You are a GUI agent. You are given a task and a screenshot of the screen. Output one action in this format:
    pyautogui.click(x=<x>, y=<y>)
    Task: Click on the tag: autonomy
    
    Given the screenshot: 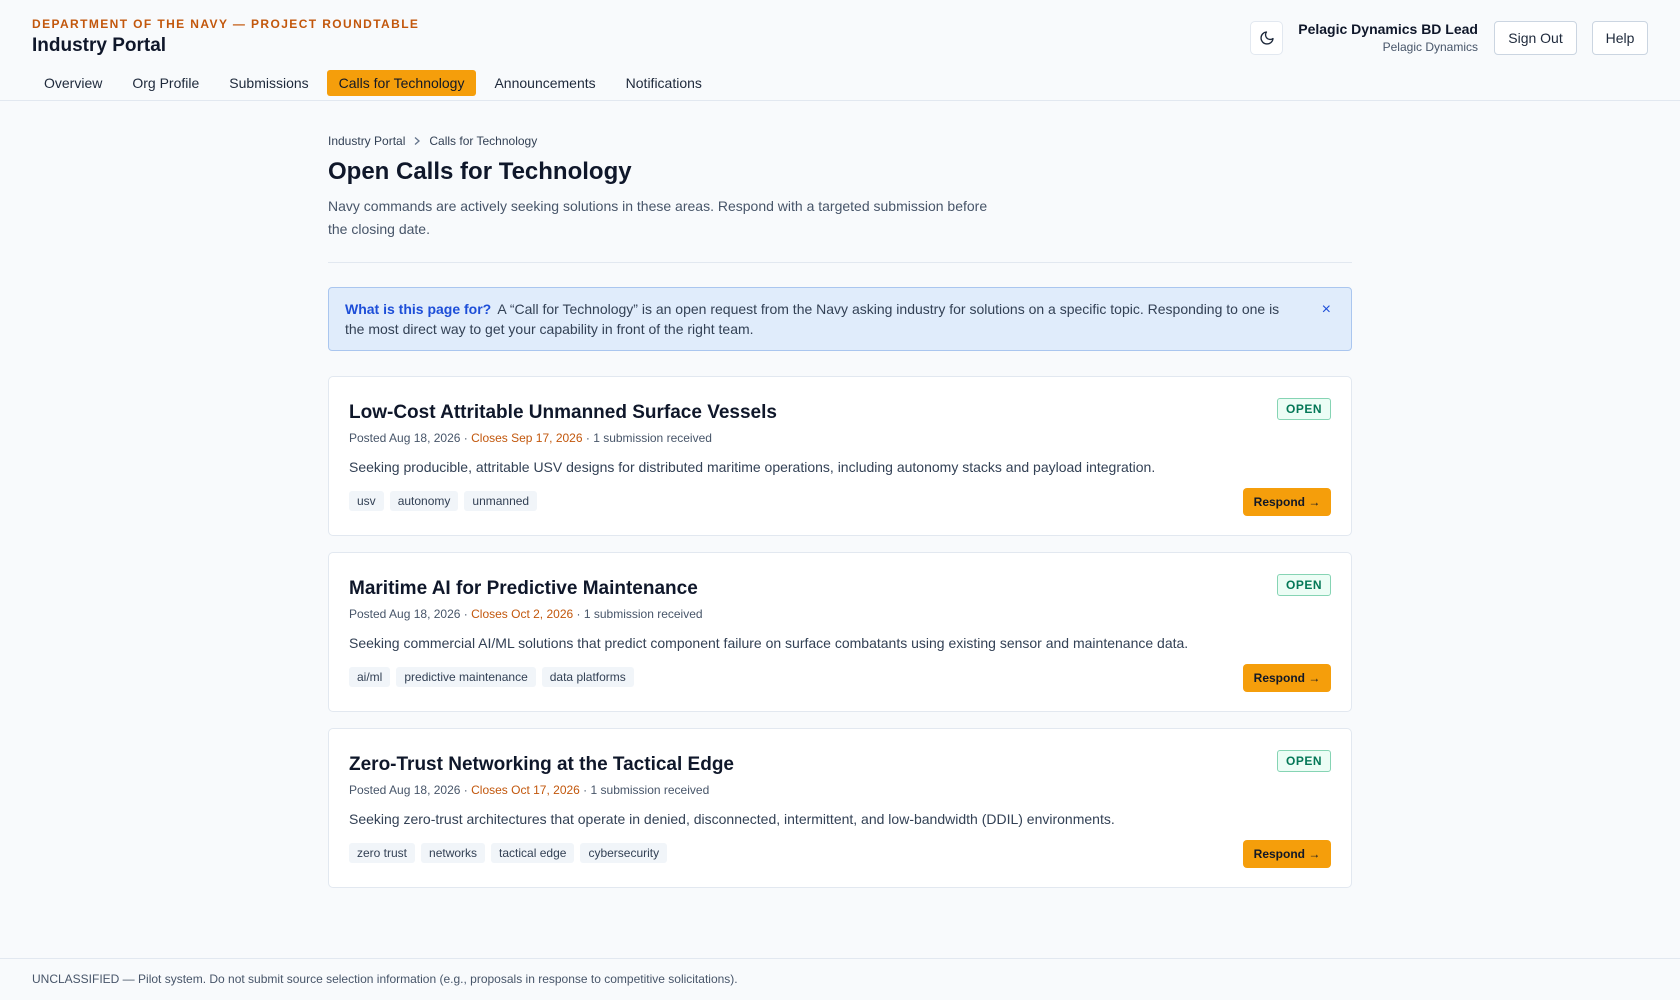 What is the action you would take?
    pyautogui.click(x=424, y=501)
    